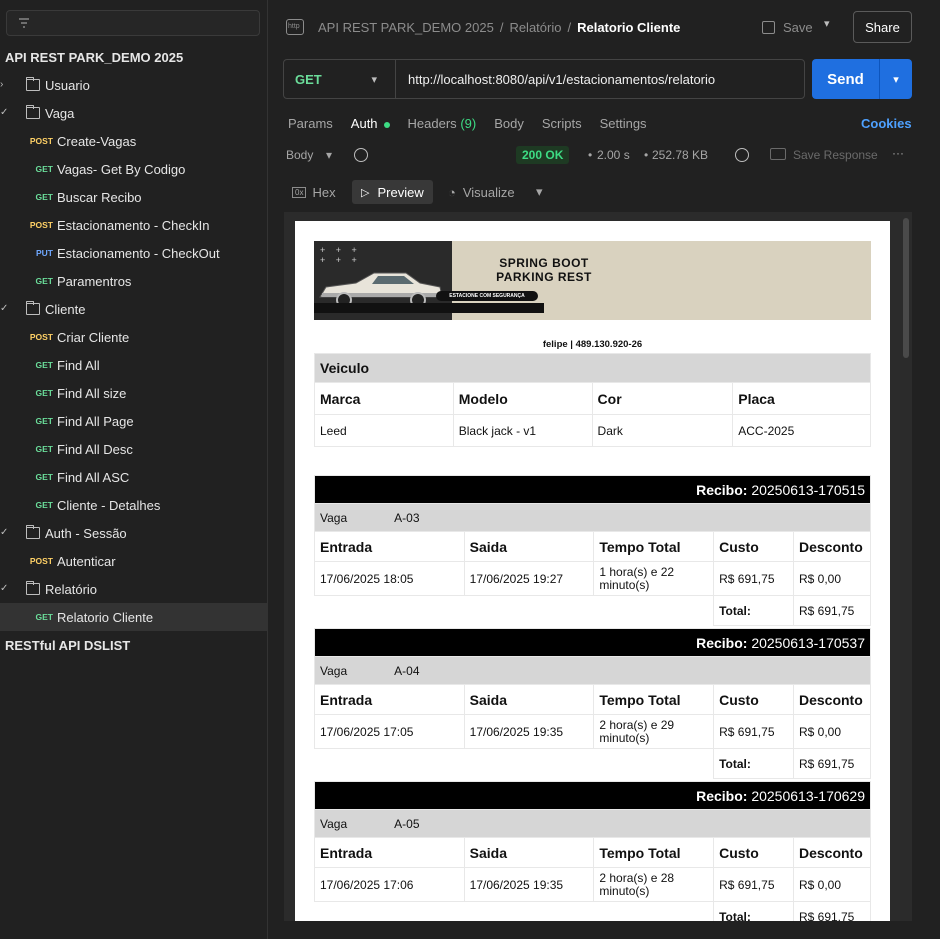 This screenshot has height=939, width=940. What do you see at coordinates (133, 533) in the screenshot?
I see `folder-auth-sessao: ✓ Auth - Sessão` at bounding box center [133, 533].